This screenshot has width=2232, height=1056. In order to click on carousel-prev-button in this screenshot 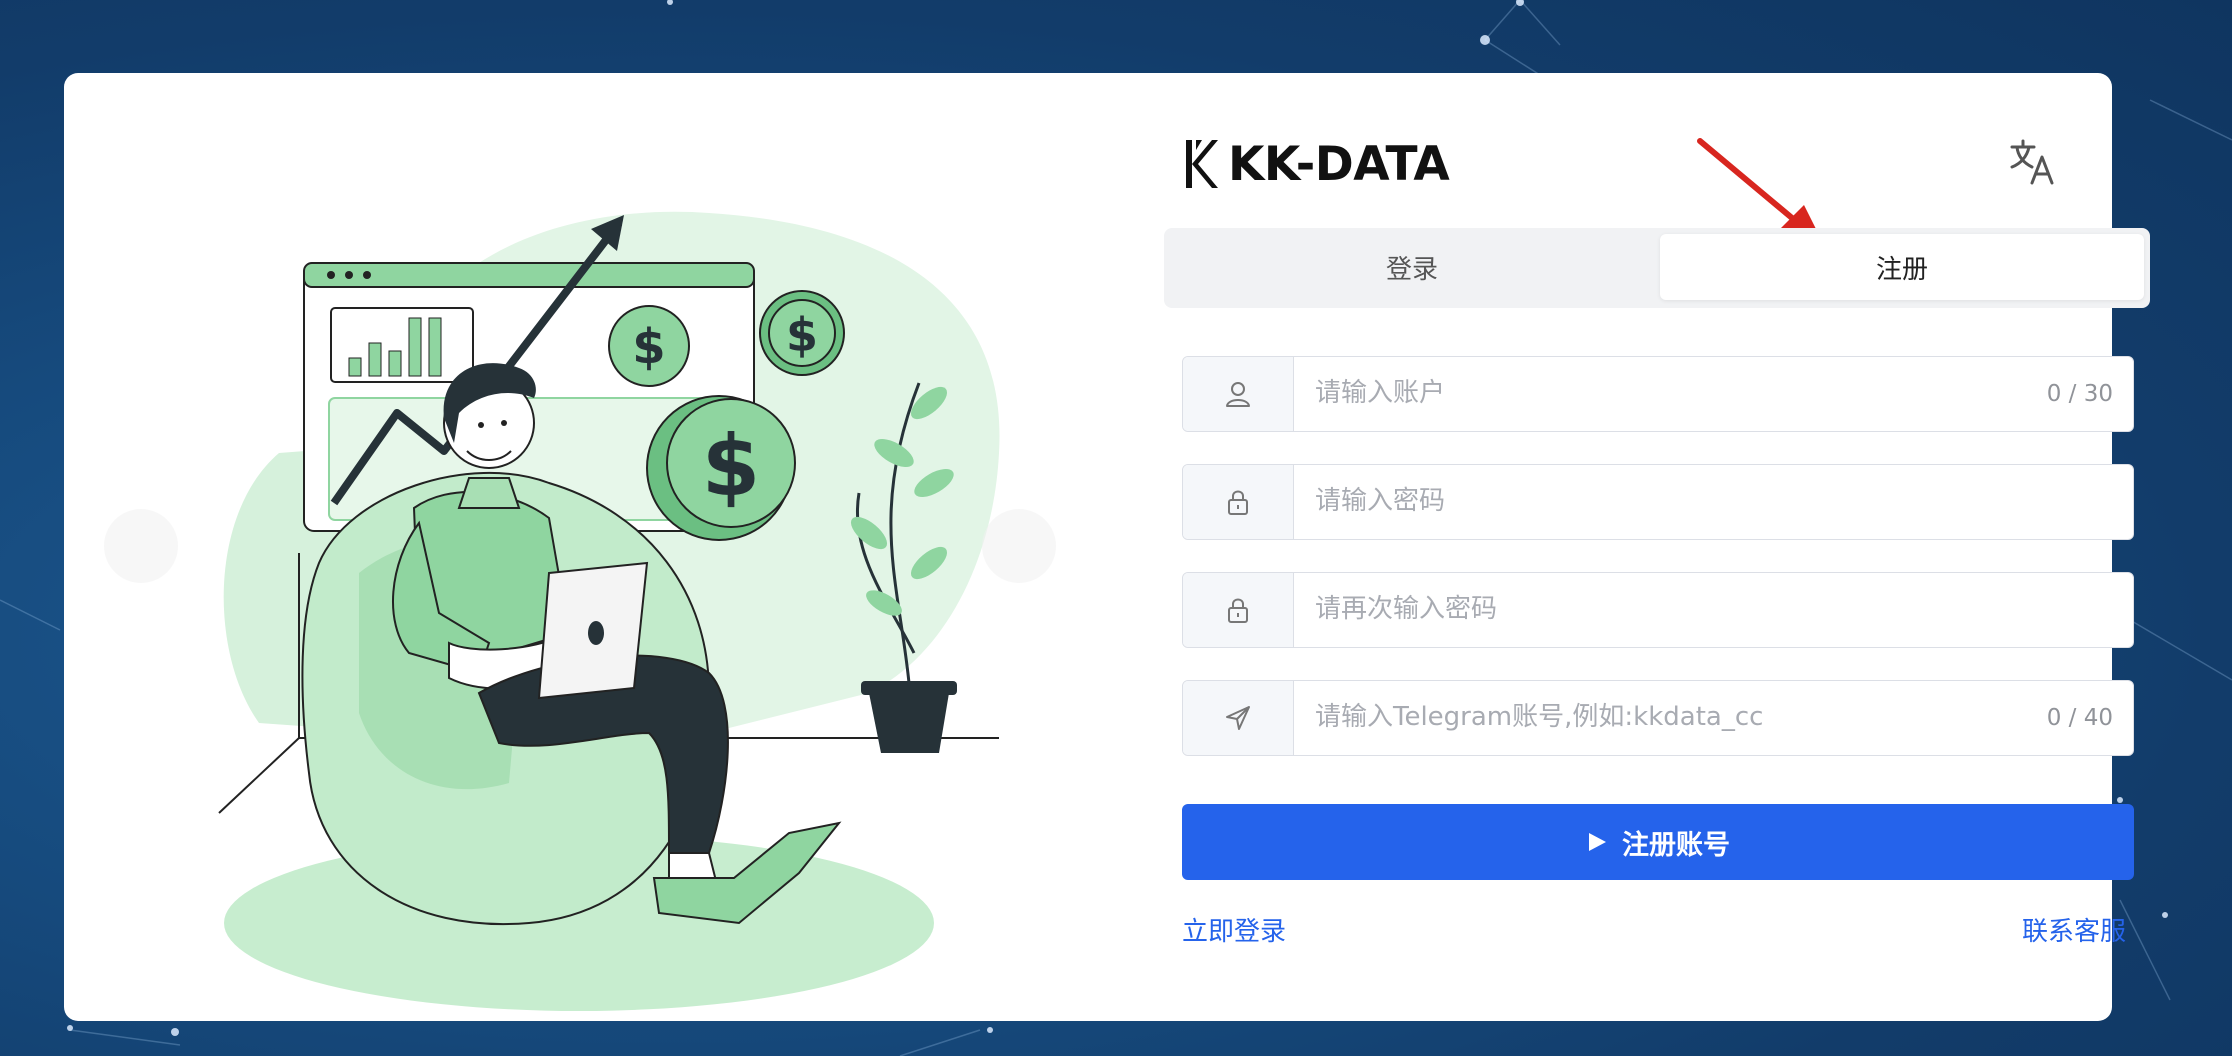, I will do `click(141, 546)`.